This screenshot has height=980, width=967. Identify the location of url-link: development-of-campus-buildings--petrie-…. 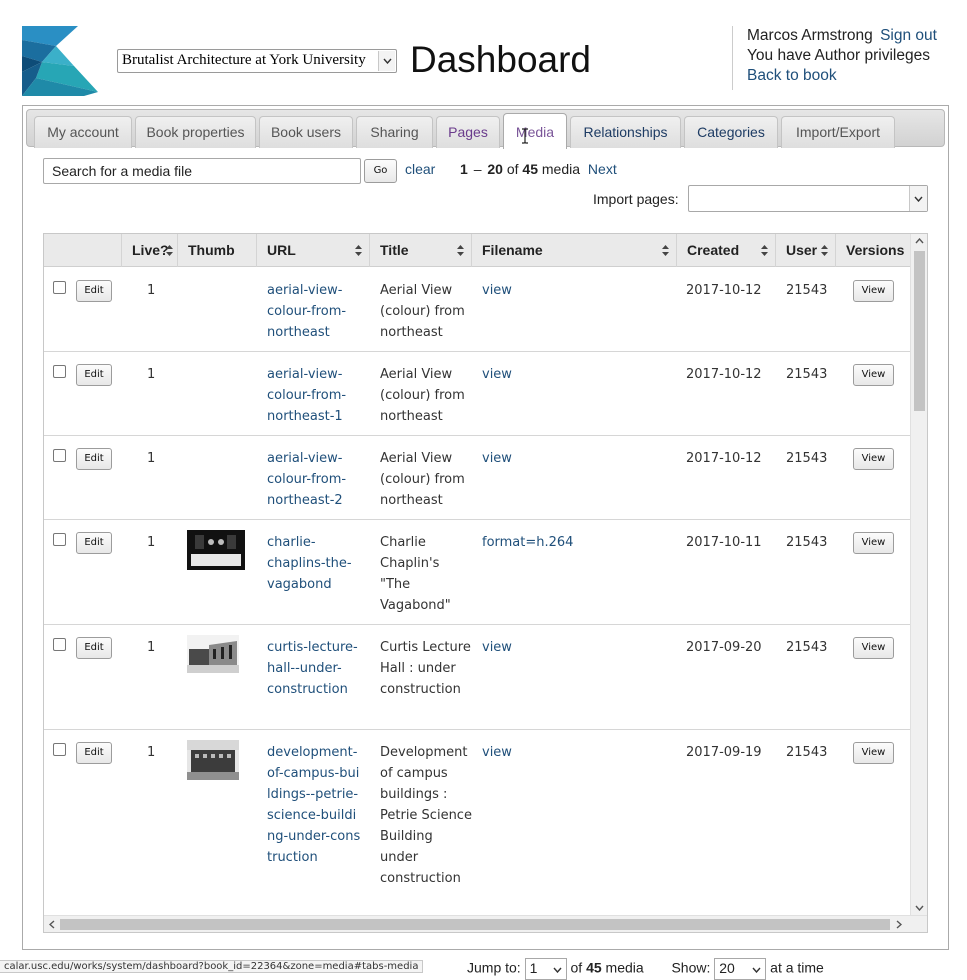
(314, 805).